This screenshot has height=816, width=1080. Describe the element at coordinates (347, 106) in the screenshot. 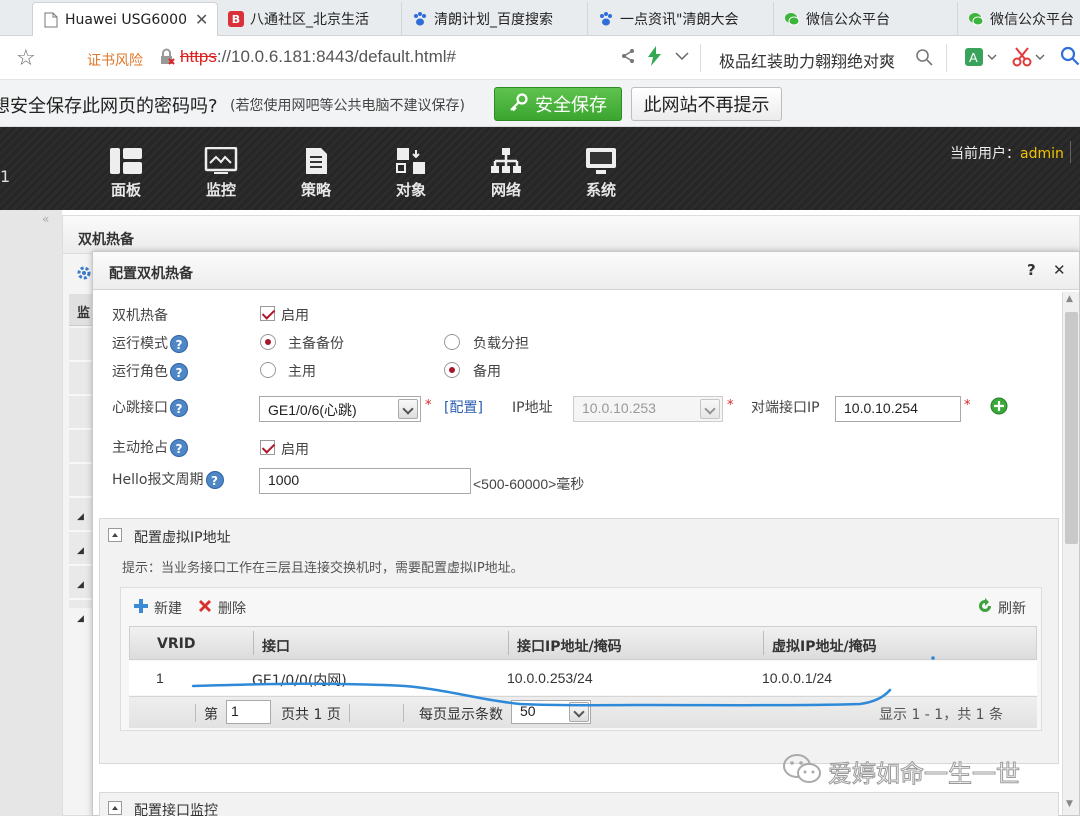

I see `password-note: (若您使用网吧等公共电脑不建议保存)` at that location.